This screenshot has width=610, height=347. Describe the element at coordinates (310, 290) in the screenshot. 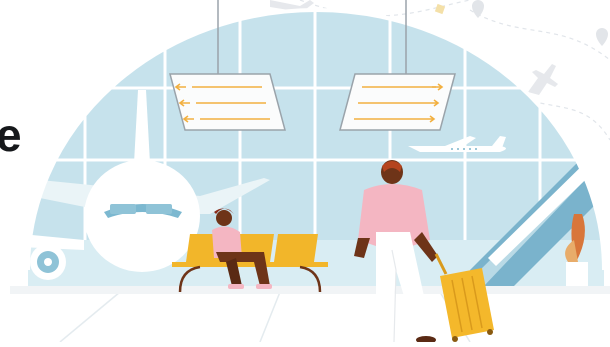

I see `window-sill` at that location.